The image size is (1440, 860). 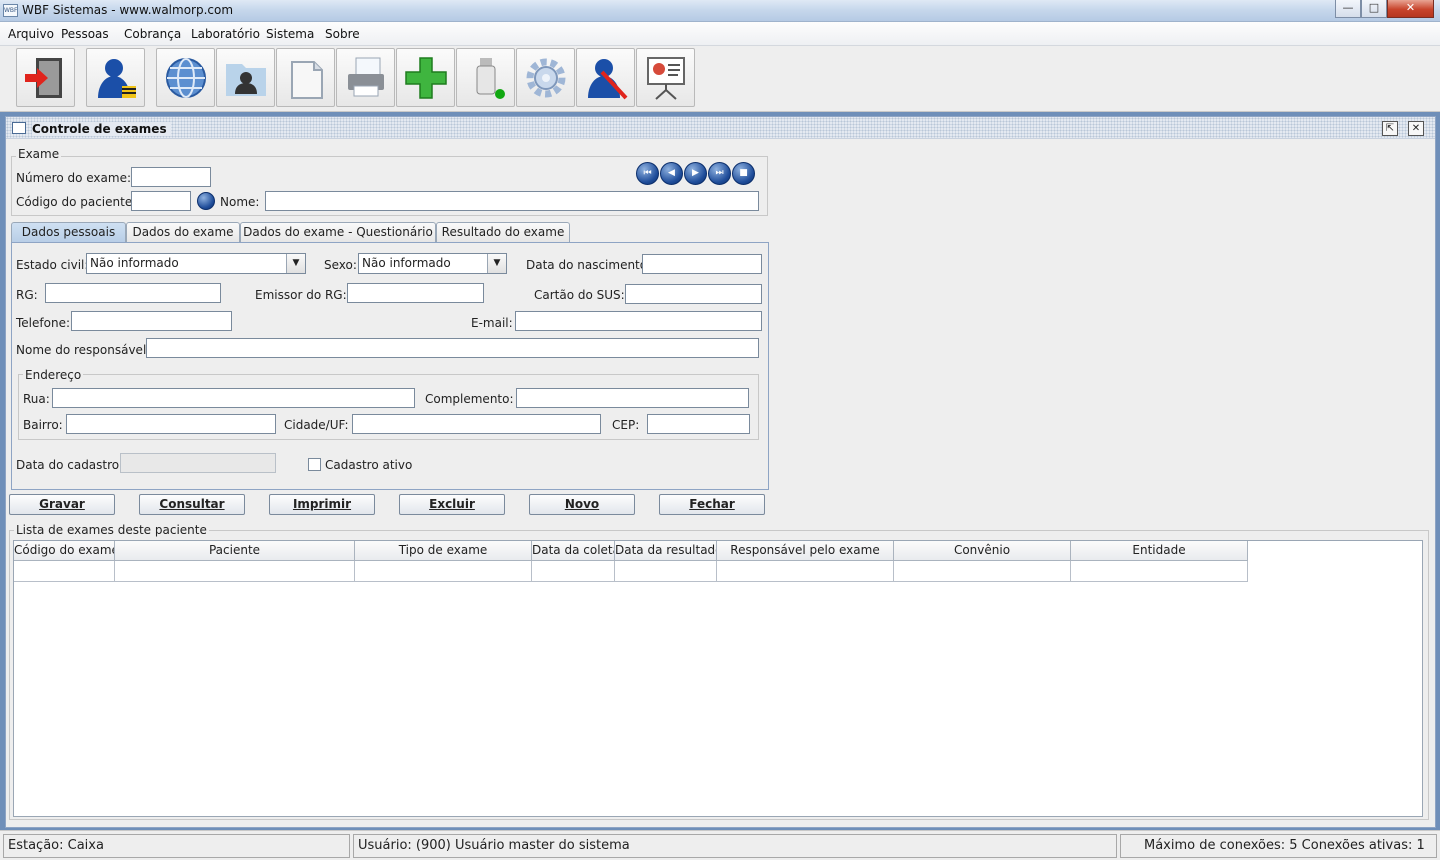 I want to click on emissor-rg-field, so click(x=415, y=293).